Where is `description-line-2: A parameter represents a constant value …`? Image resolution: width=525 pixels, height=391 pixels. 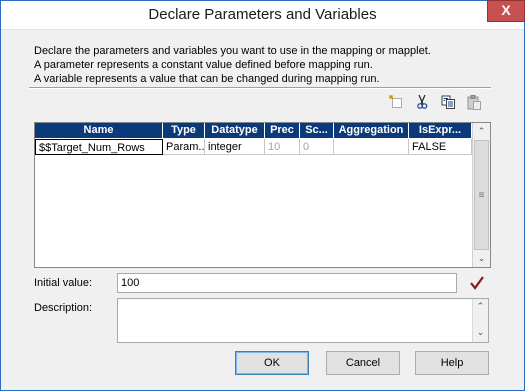 description-line-2: A parameter represents a constant value … is located at coordinates (203, 65).